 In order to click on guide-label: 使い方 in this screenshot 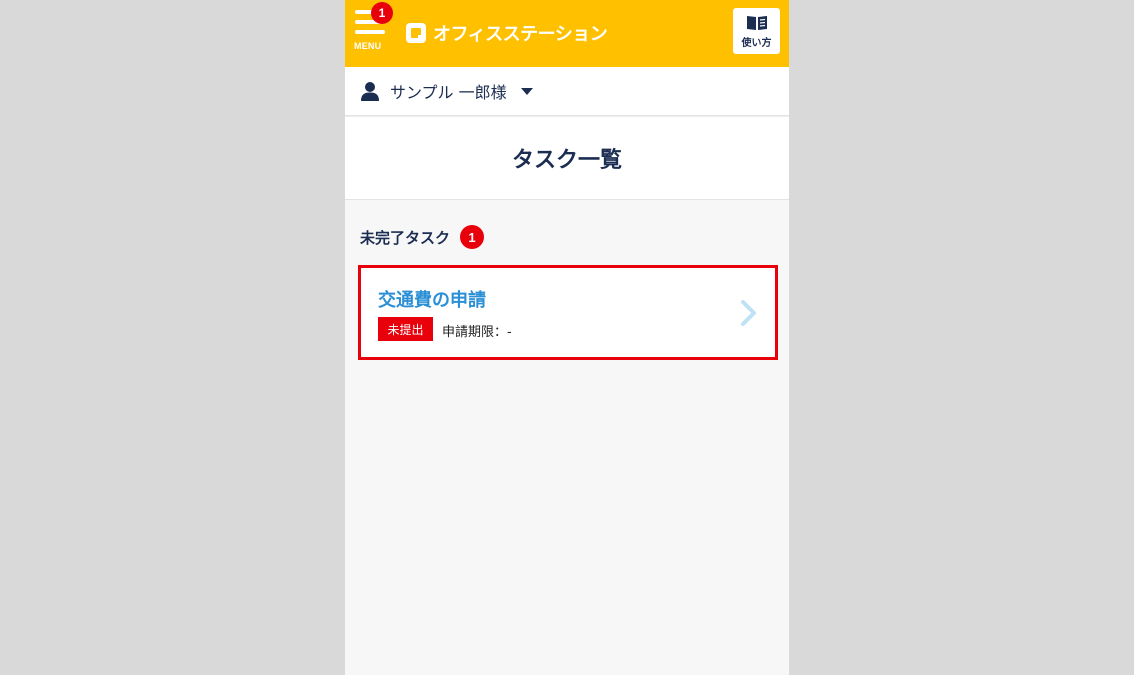, I will do `click(756, 43)`.